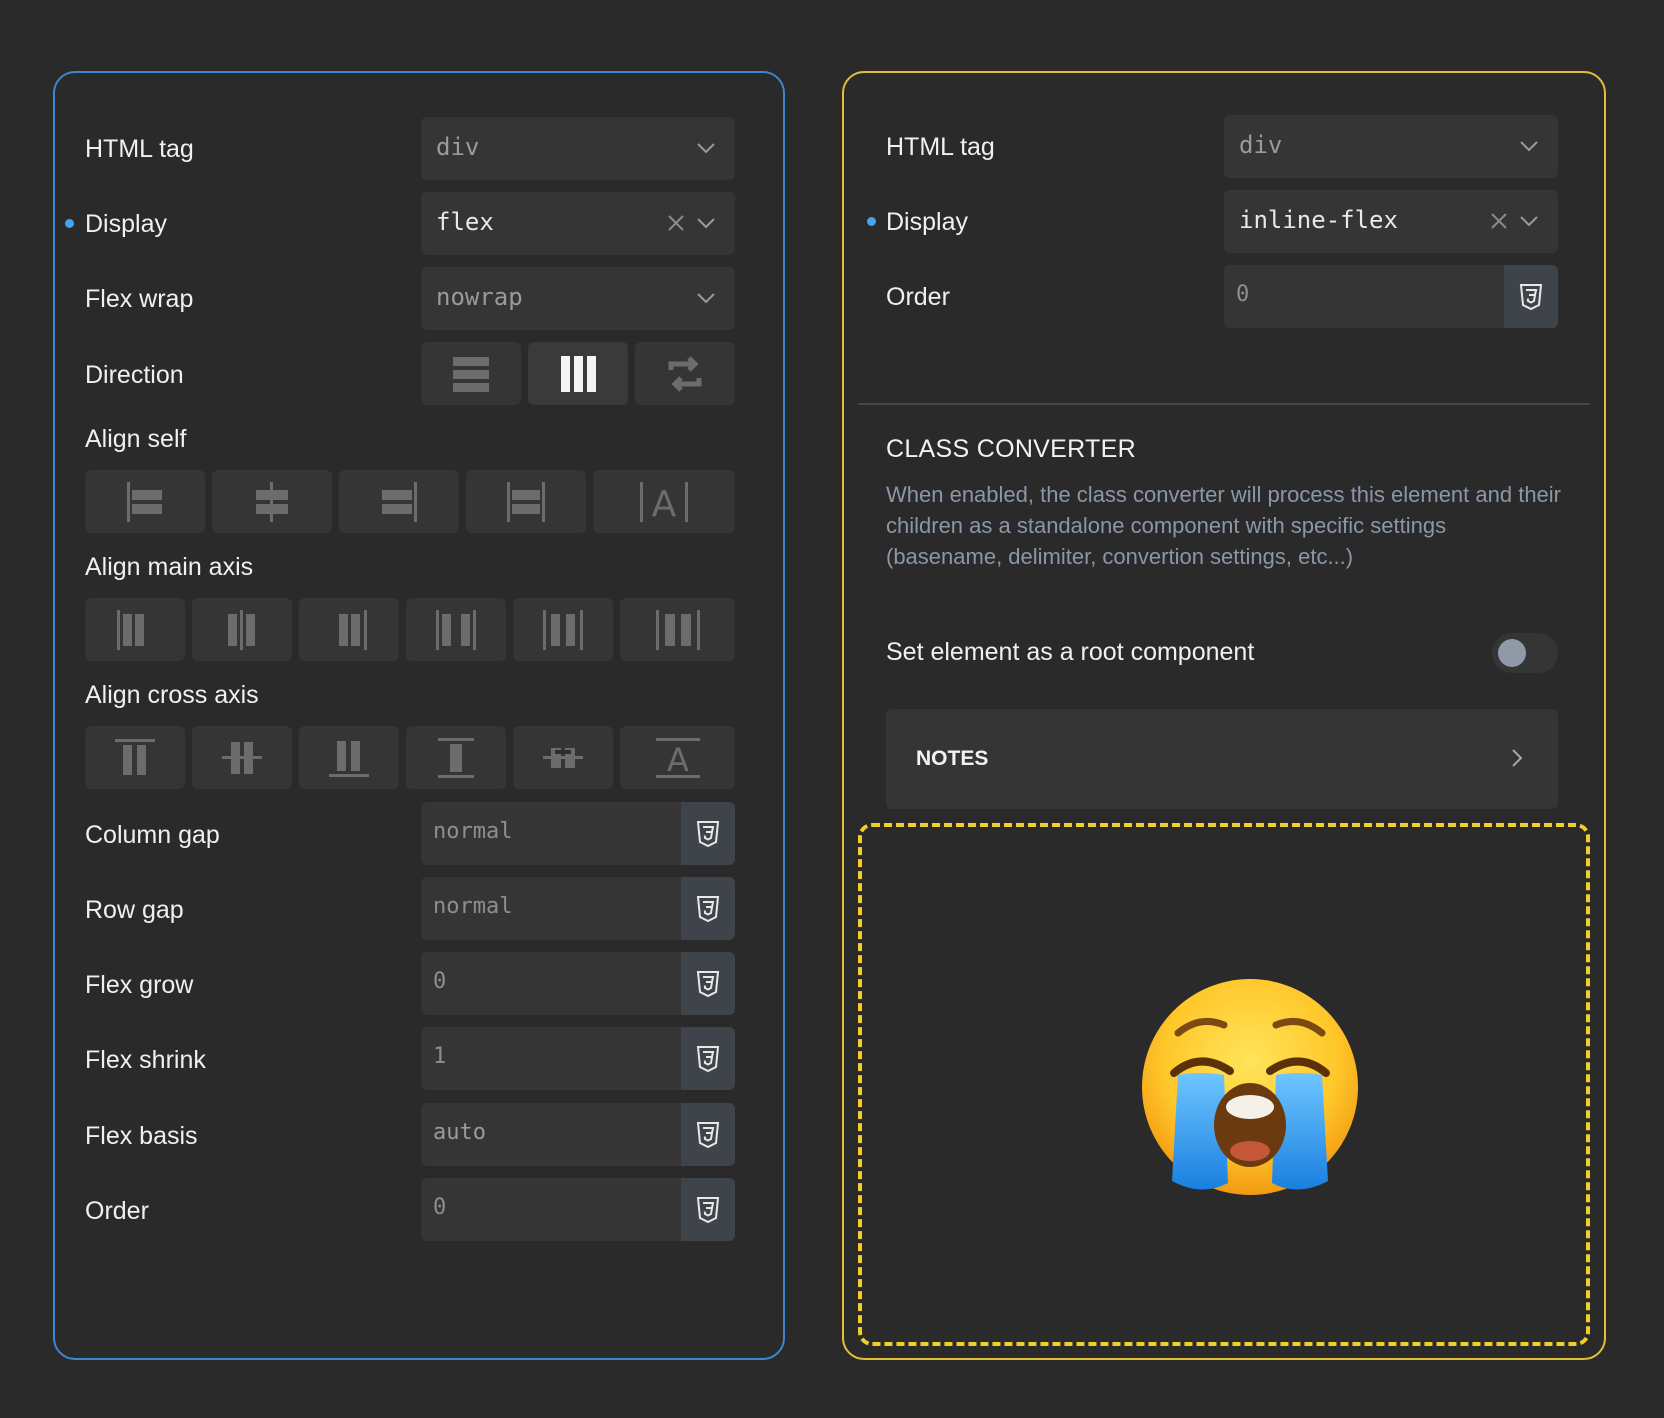  What do you see at coordinates (130, 629) in the screenshot?
I see `justify-start-icon` at bounding box center [130, 629].